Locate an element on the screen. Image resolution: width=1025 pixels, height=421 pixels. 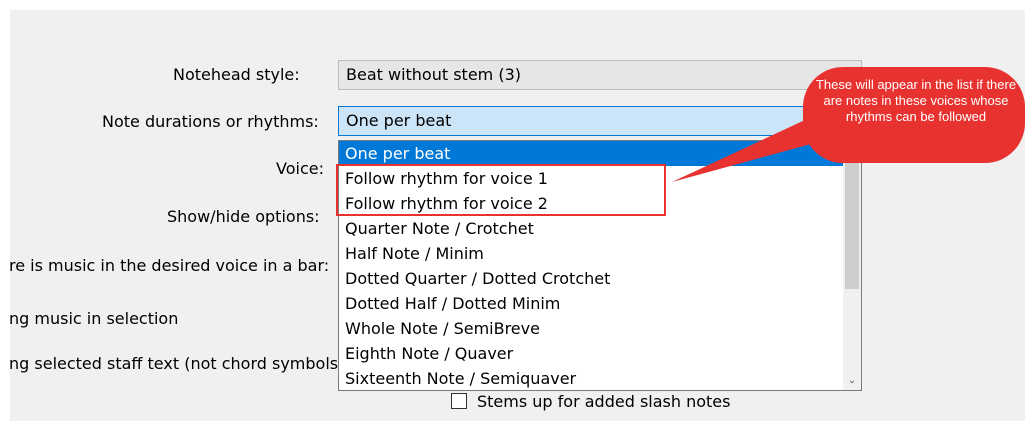
dropdown-option-half-note: Half Note / Minim is located at coordinates (591, 253).